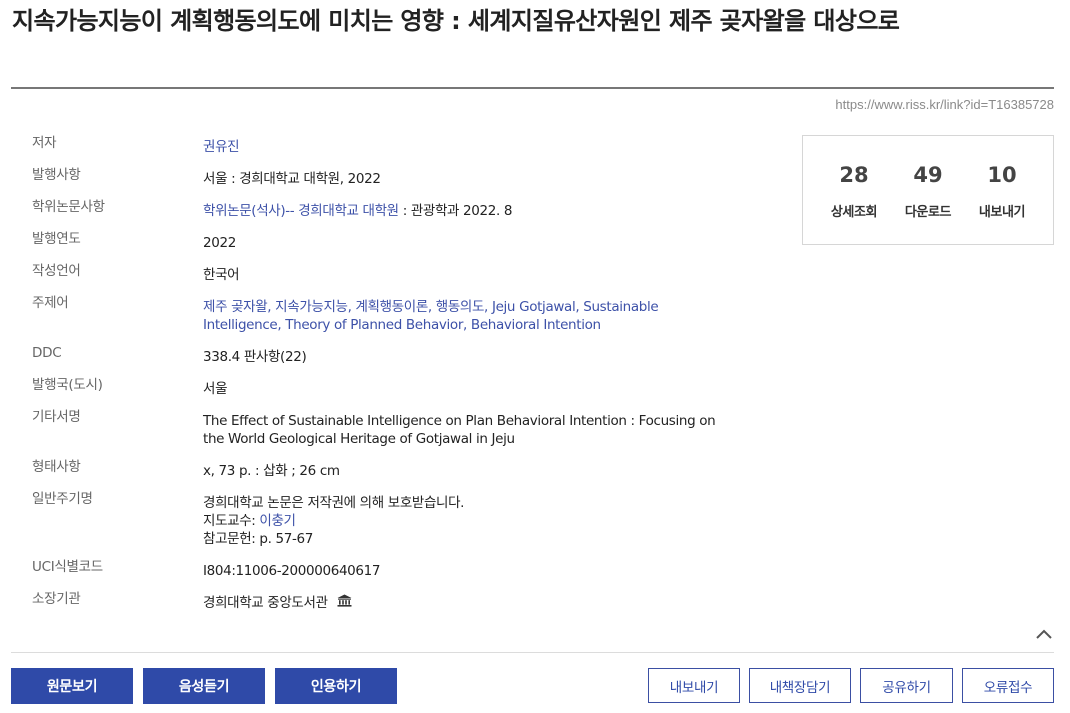 The width and height of the screenshot is (1070, 713). I want to click on meta-value: 경희대학교 중앙도서관, so click(462, 601).